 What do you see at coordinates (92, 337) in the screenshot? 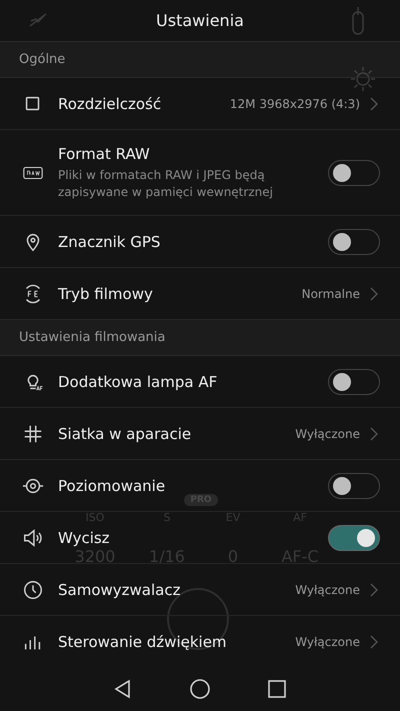
I see `section-header: Ustawienia filmowania` at bounding box center [92, 337].